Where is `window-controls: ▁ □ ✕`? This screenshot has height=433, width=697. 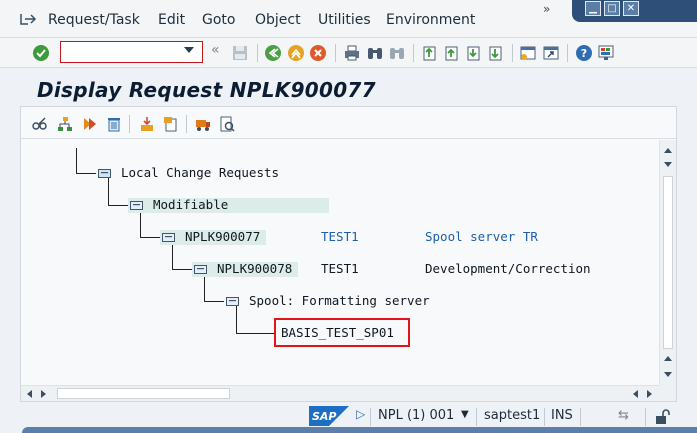
window-controls: ▁ □ ✕ is located at coordinates (634, 11).